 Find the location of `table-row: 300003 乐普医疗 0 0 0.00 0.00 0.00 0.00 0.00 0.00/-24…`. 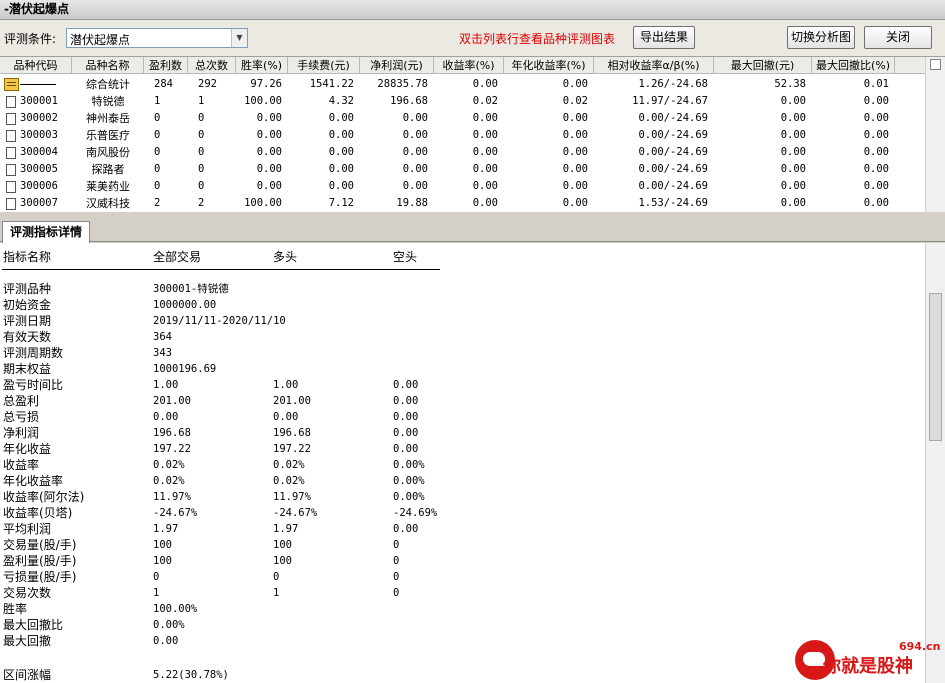

table-row: 300003 乐普医疗 0 0 0.00 0.00 0.00 0.00 0.00 0.00/-24… is located at coordinates (462, 135).